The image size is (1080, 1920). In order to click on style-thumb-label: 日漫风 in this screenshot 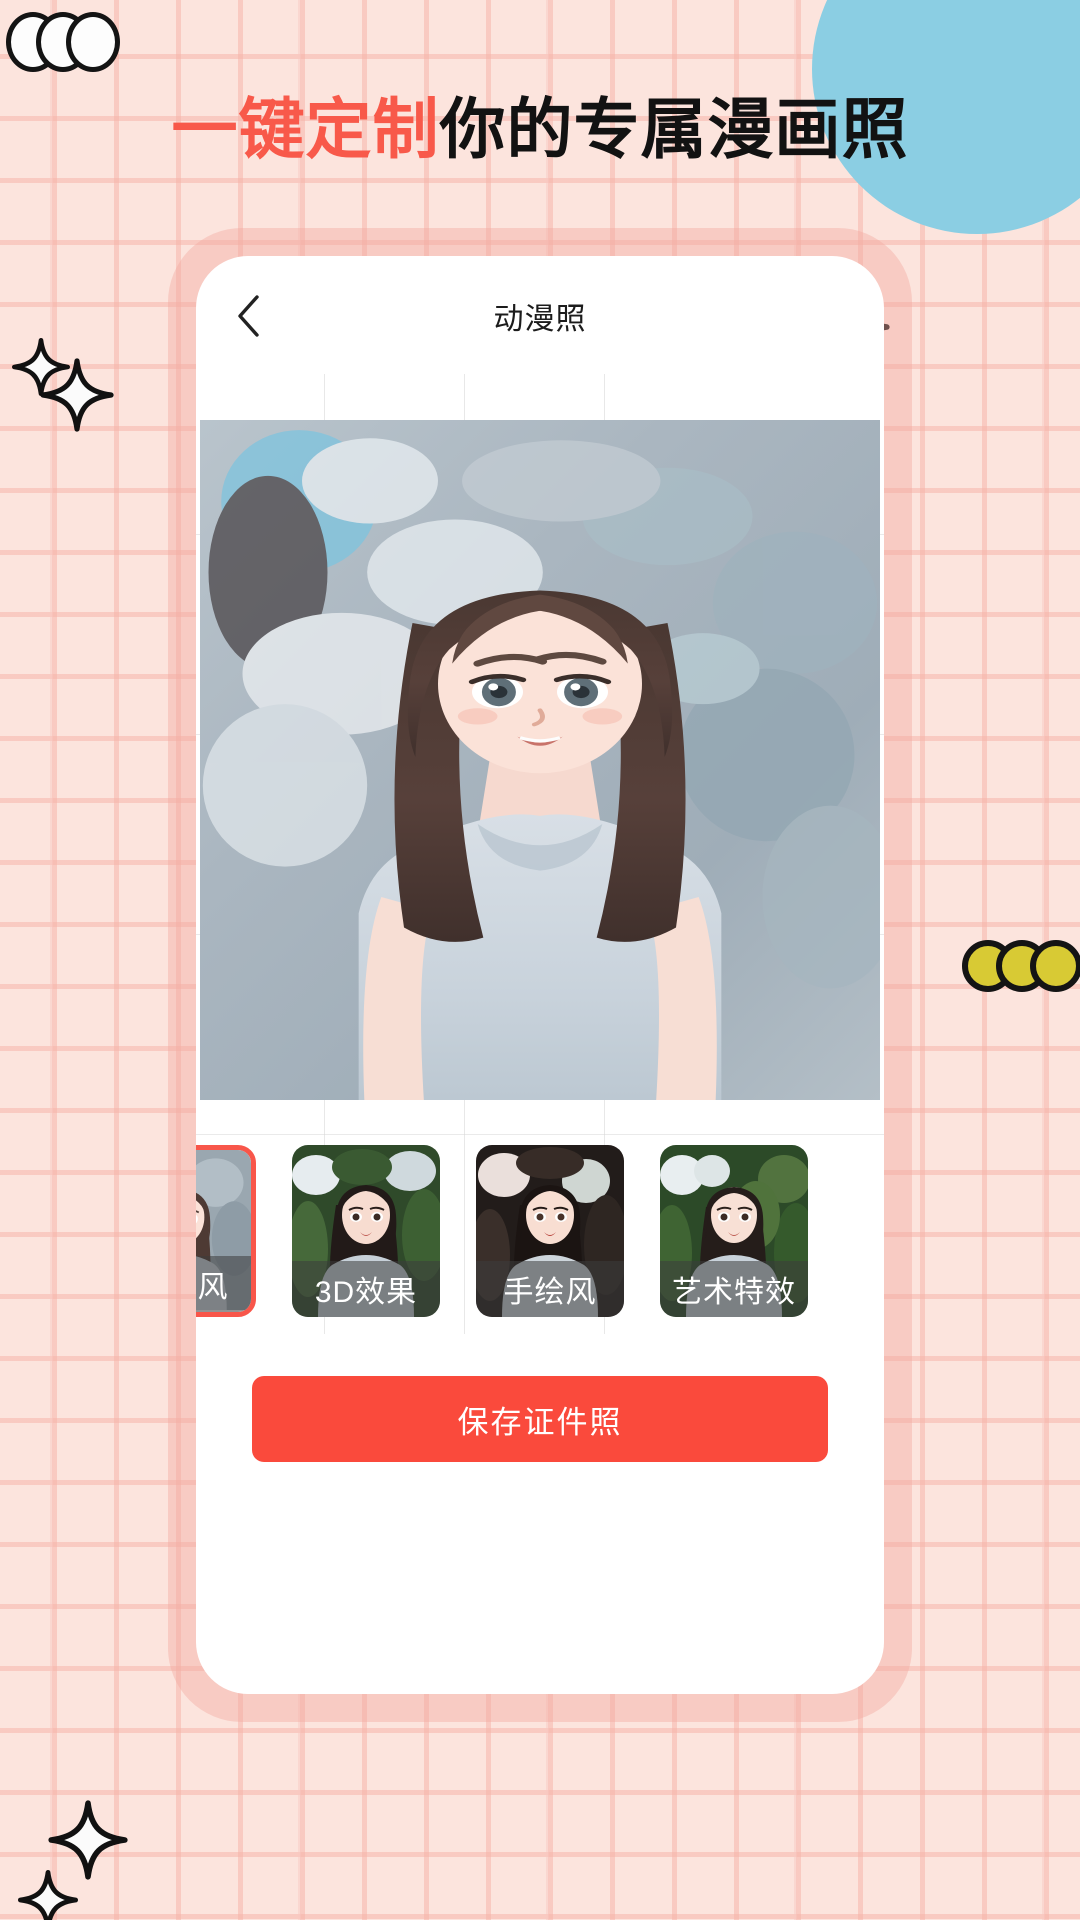, I will do `click(223, 1284)`.